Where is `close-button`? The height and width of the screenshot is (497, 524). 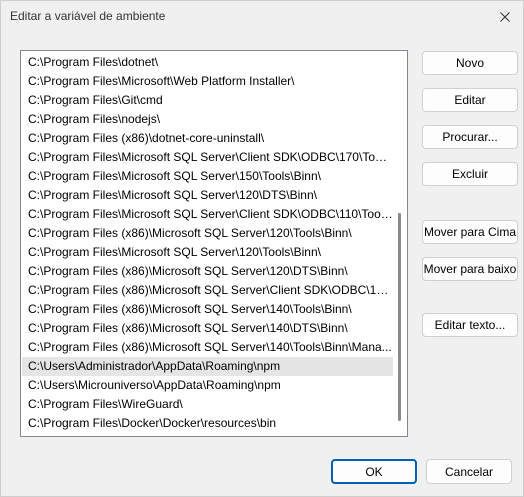 close-button is located at coordinates (505, 17).